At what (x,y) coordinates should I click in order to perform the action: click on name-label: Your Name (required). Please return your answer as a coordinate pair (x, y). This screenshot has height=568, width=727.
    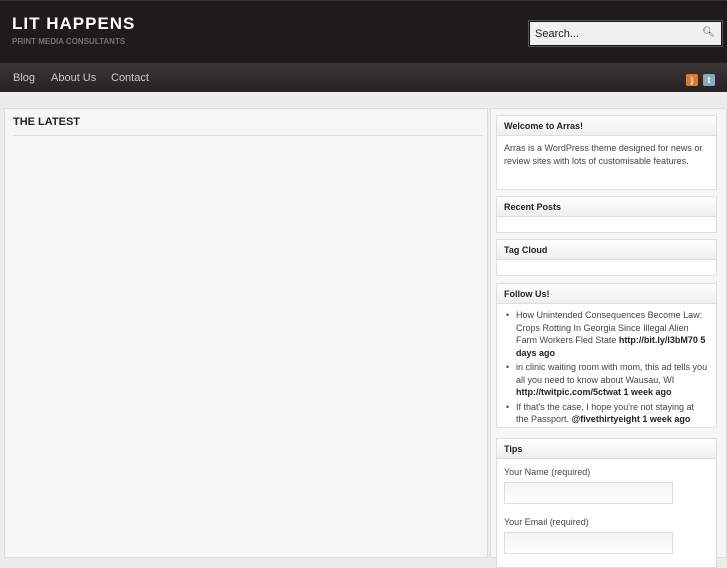
    Looking at the image, I should click on (547, 472).